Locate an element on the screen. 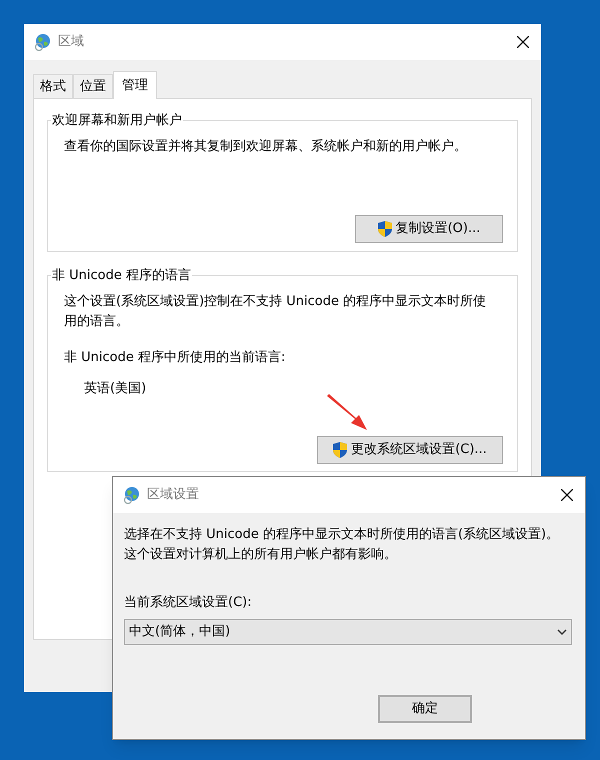  field-label: 当前系统区域设置(C): is located at coordinates (188, 603).